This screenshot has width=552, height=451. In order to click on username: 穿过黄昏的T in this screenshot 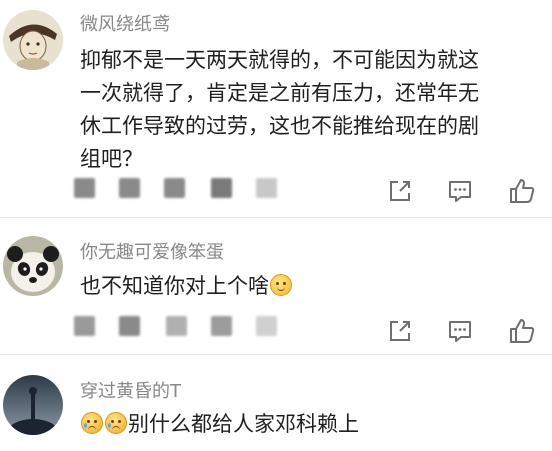, I will do `click(130, 390)`.